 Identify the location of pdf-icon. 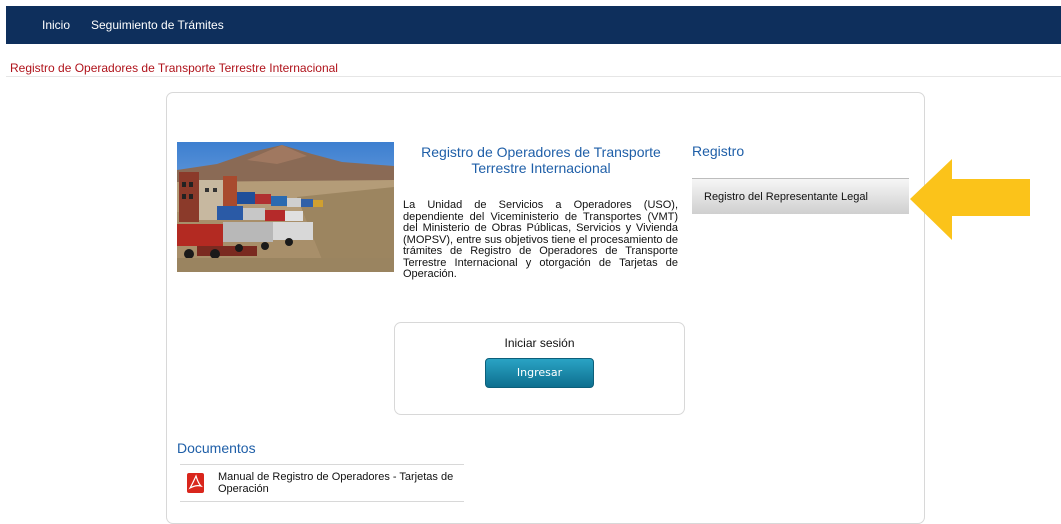
(195, 483).